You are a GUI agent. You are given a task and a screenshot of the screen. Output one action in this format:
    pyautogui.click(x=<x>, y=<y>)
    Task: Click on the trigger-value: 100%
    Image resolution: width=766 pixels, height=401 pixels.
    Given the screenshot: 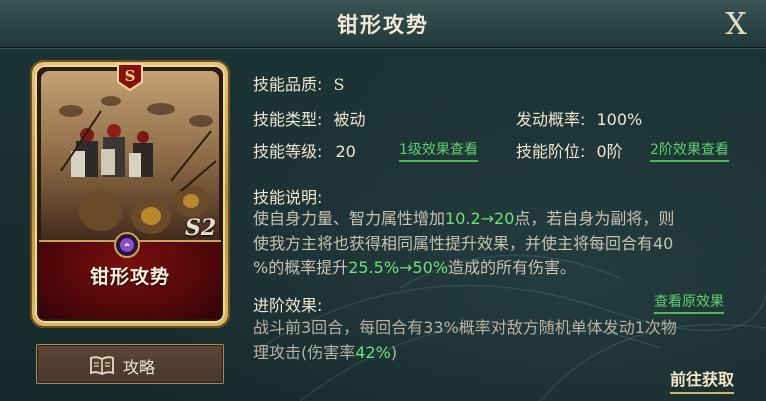 What is the action you would take?
    pyautogui.click(x=619, y=119)
    